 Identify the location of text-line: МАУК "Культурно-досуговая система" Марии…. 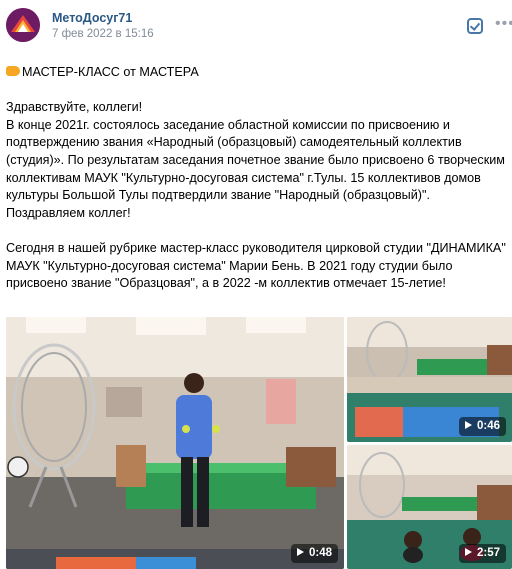
(229, 265).